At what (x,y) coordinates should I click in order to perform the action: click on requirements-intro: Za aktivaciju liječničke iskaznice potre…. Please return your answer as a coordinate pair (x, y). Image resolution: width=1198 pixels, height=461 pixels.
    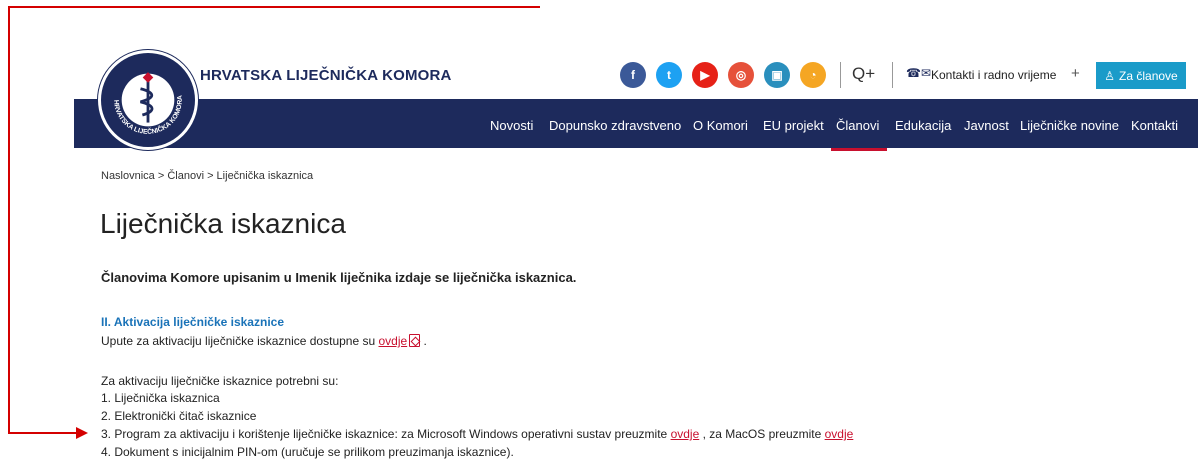
    Looking at the image, I should click on (220, 381).